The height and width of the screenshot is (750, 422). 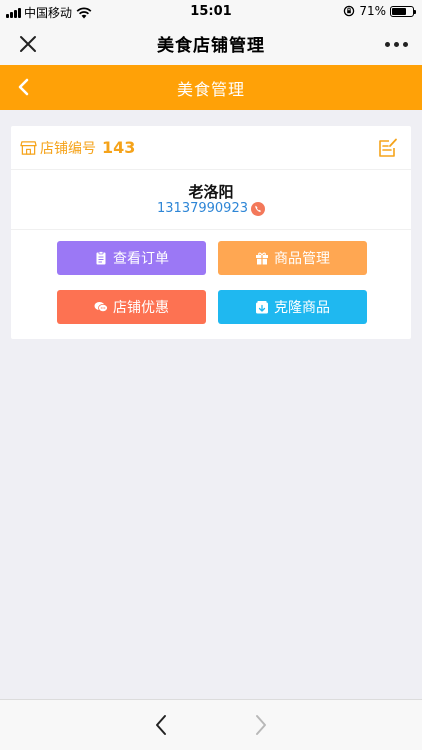 I want to click on more-icon, so click(x=396, y=44).